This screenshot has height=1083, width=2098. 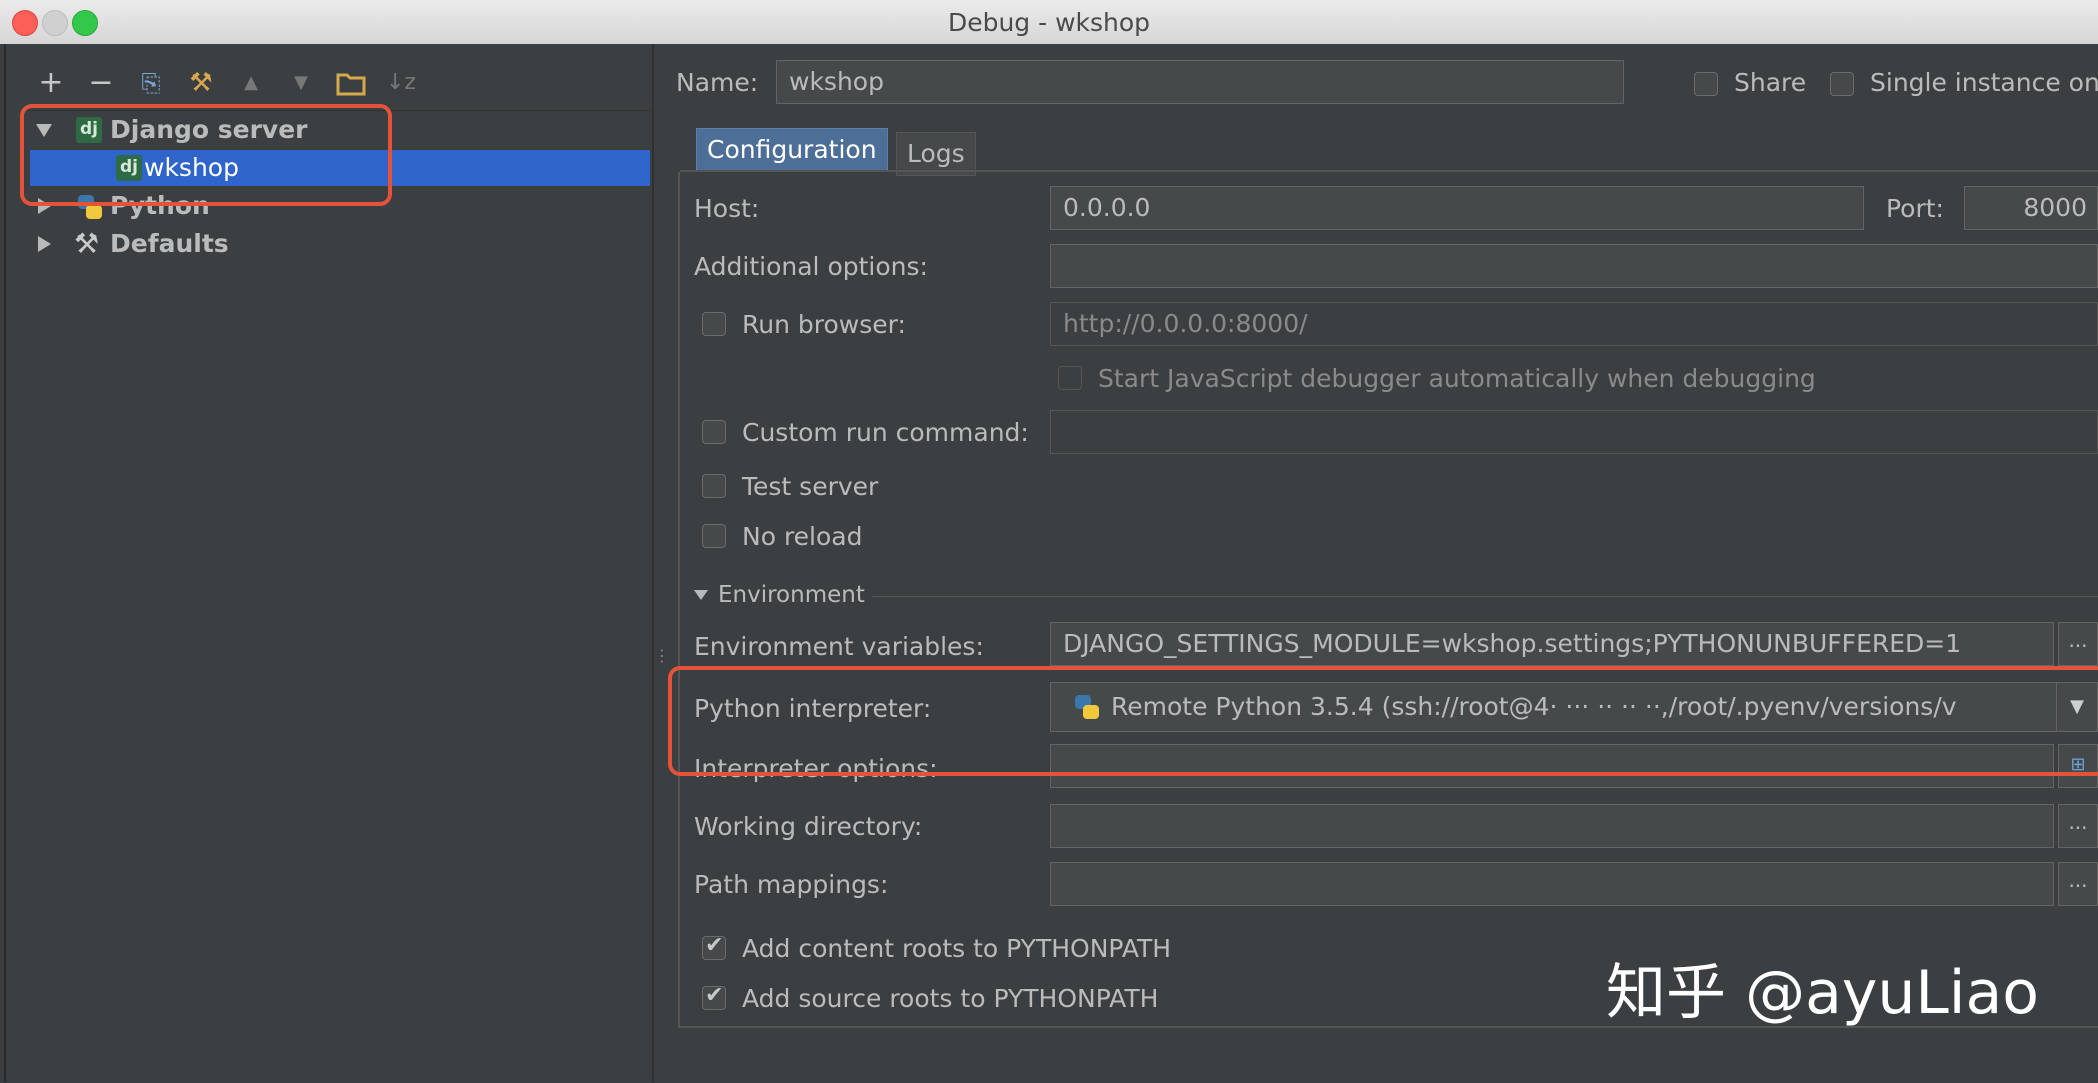 I want to click on test-server-label: Test server, so click(x=810, y=486).